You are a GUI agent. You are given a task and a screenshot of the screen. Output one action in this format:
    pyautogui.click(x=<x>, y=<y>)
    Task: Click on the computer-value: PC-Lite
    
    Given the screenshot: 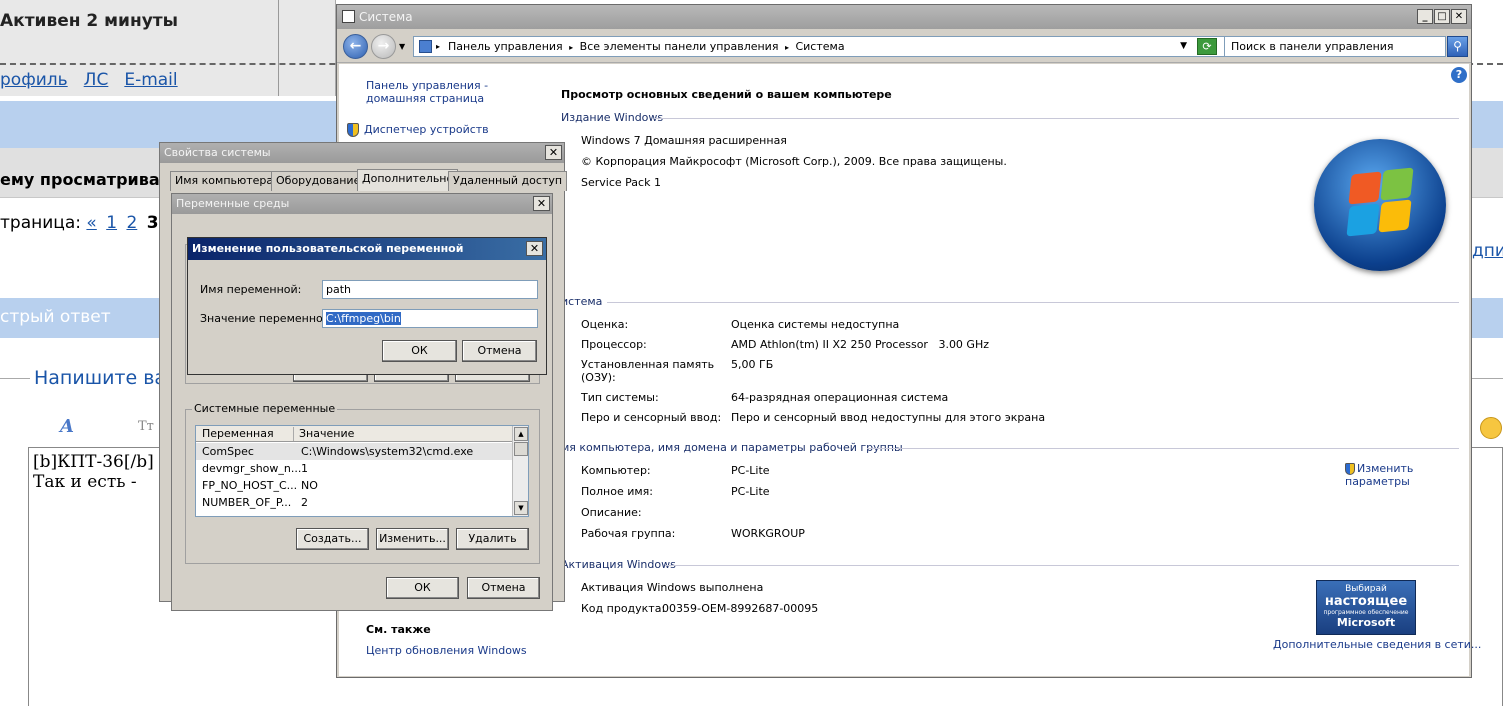 What is the action you would take?
    pyautogui.click(x=750, y=470)
    